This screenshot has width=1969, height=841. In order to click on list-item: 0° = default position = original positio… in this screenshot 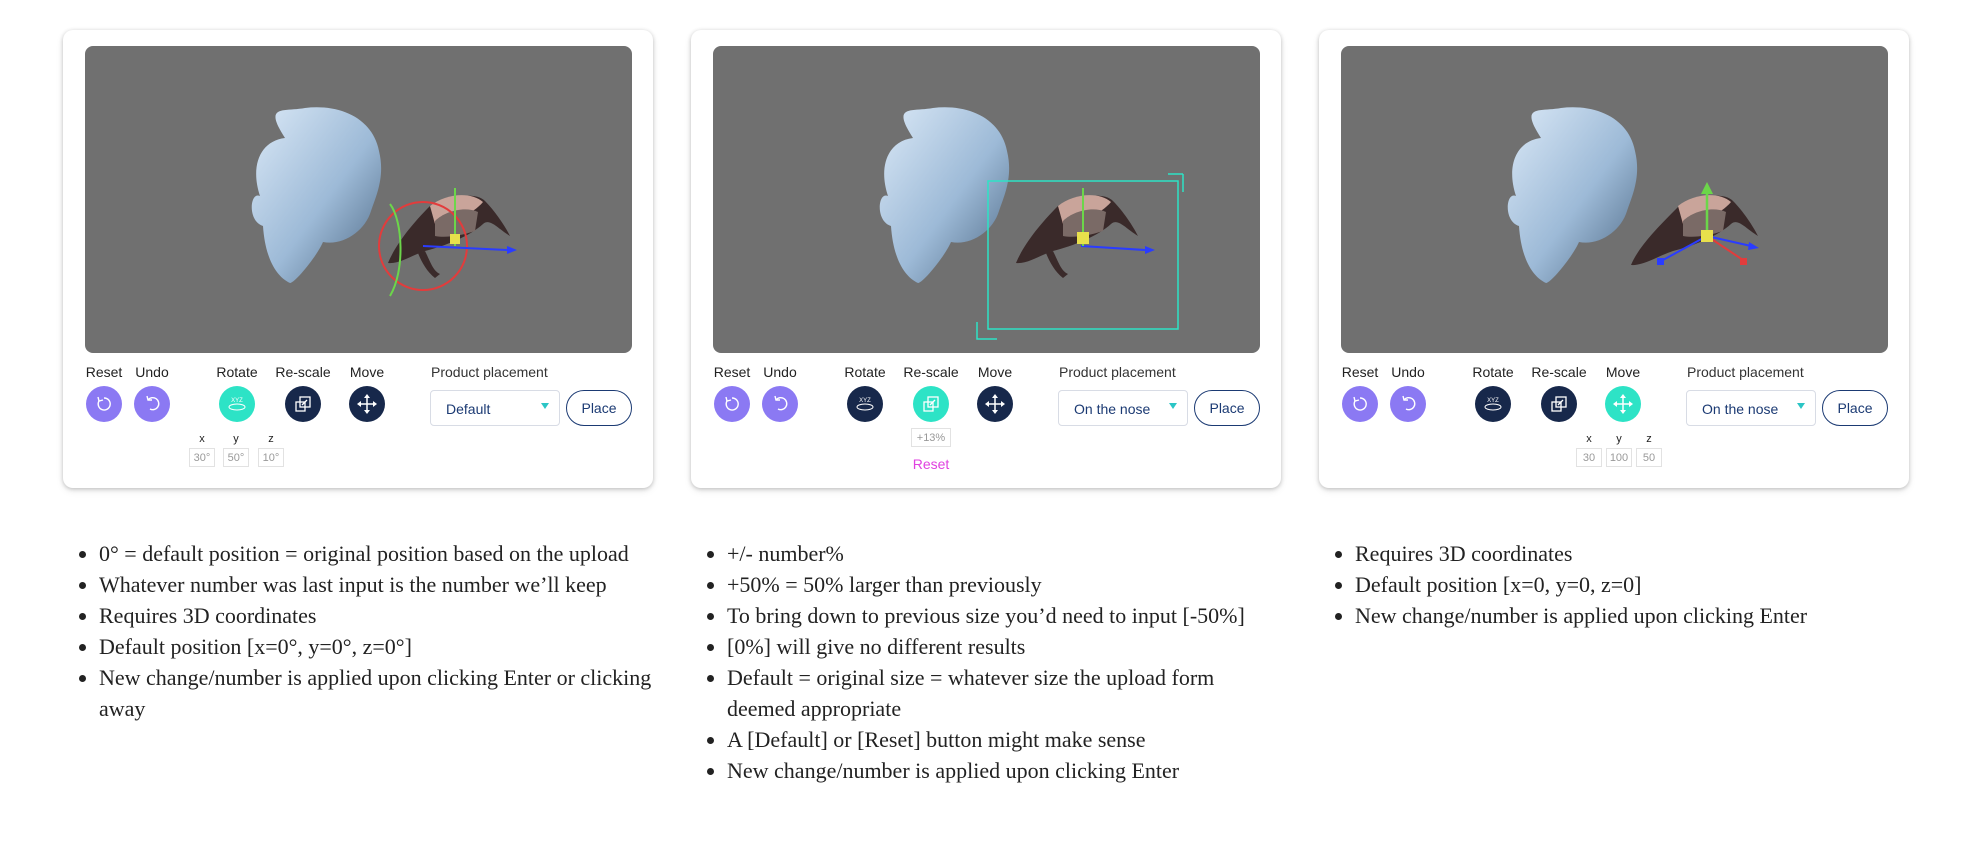, I will do `click(389, 553)`.